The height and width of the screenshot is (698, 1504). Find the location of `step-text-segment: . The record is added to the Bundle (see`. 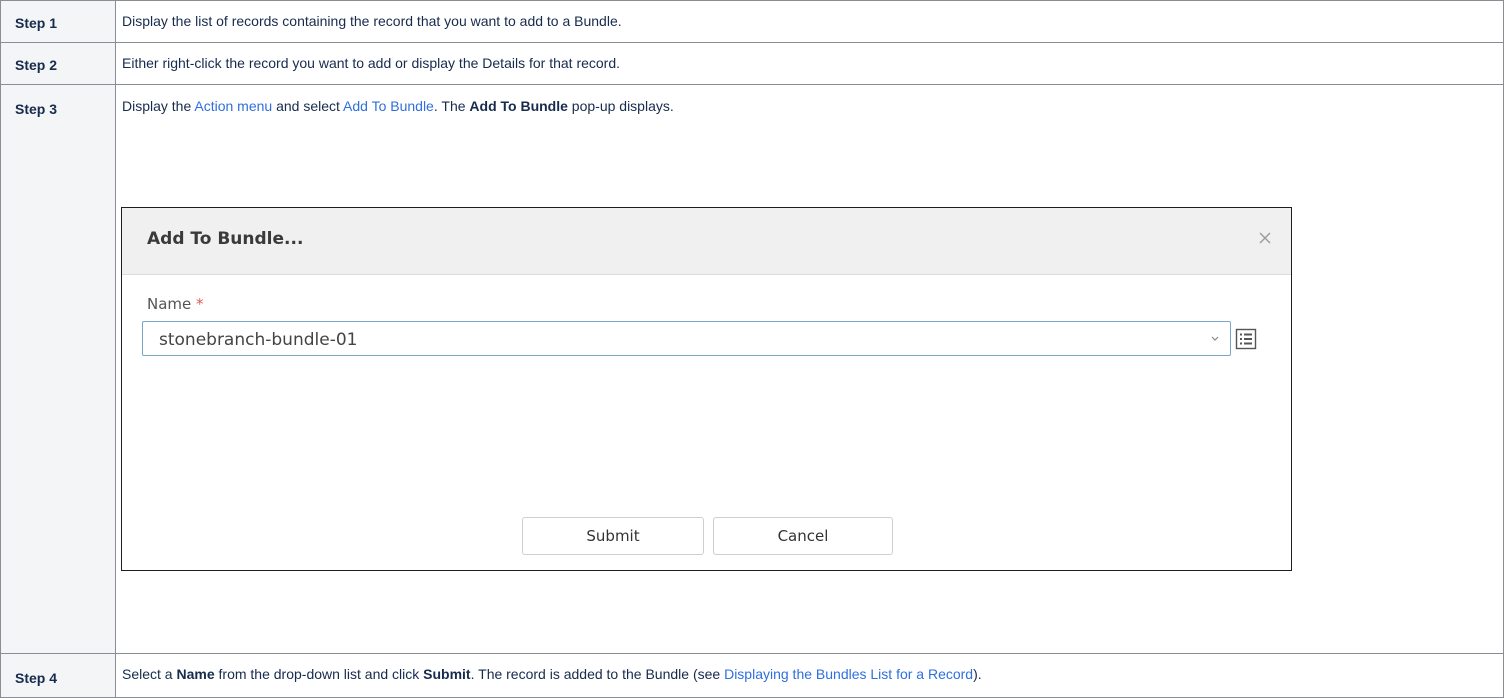

step-text-segment: . The record is added to the Bundle (see is located at coordinates (597, 674).